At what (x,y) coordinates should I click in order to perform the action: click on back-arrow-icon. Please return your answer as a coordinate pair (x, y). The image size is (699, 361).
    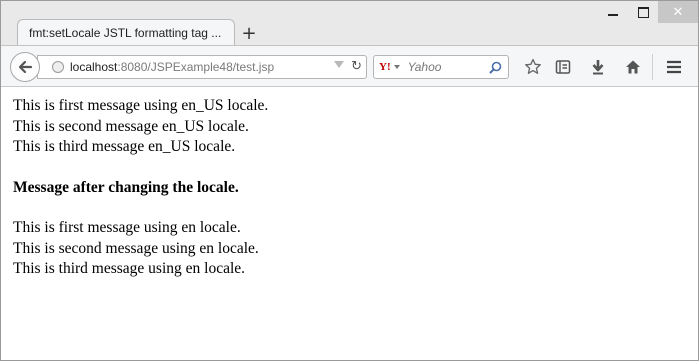
    Looking at the image, I should click on (25, 67).